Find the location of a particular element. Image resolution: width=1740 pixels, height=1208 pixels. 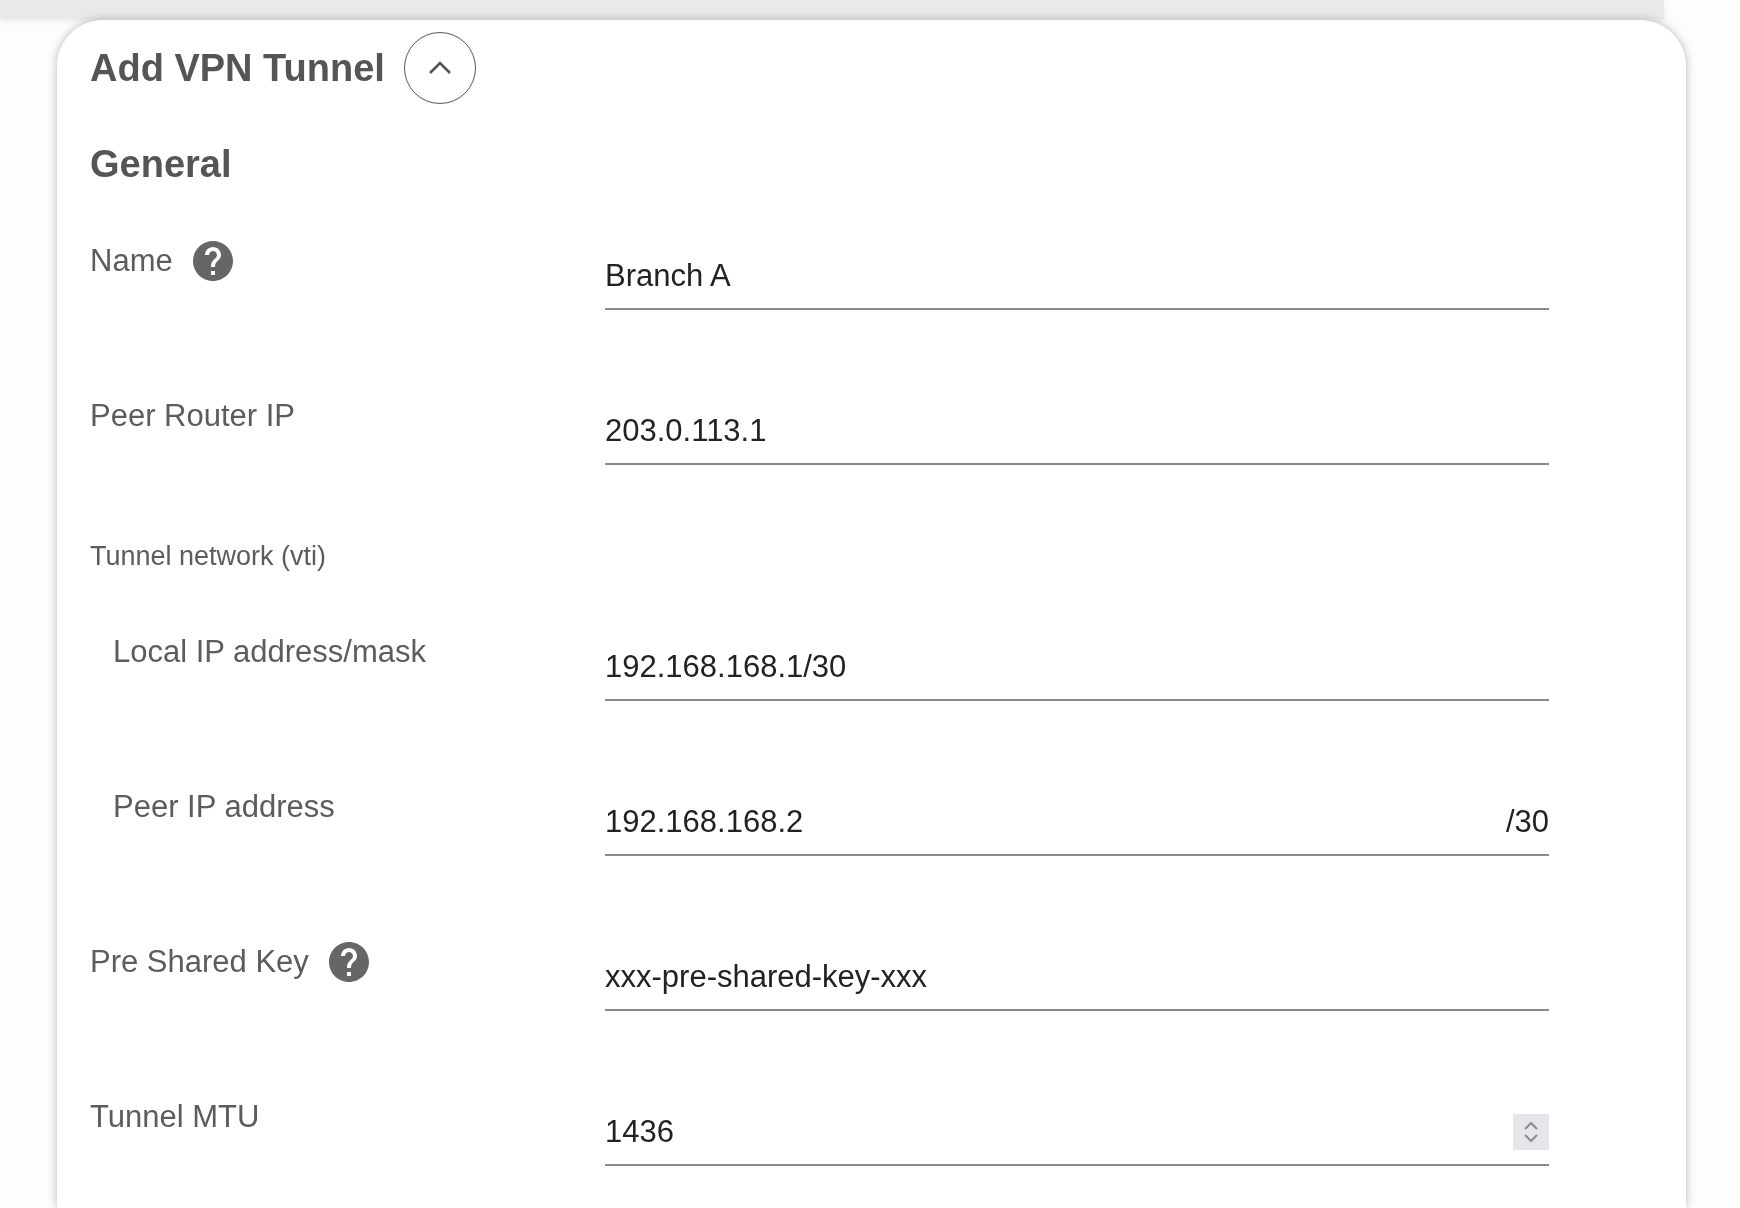

input-field: 1436 is located at coordinates (1077, 1140).